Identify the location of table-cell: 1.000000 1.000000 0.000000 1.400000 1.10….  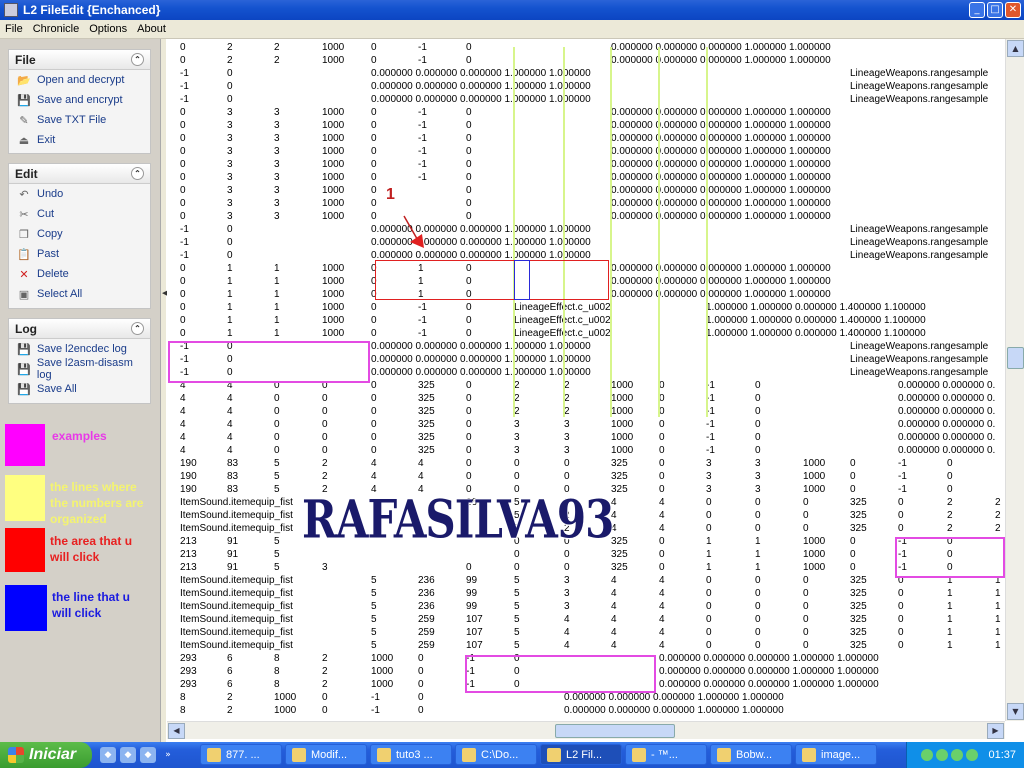
(816, 333).